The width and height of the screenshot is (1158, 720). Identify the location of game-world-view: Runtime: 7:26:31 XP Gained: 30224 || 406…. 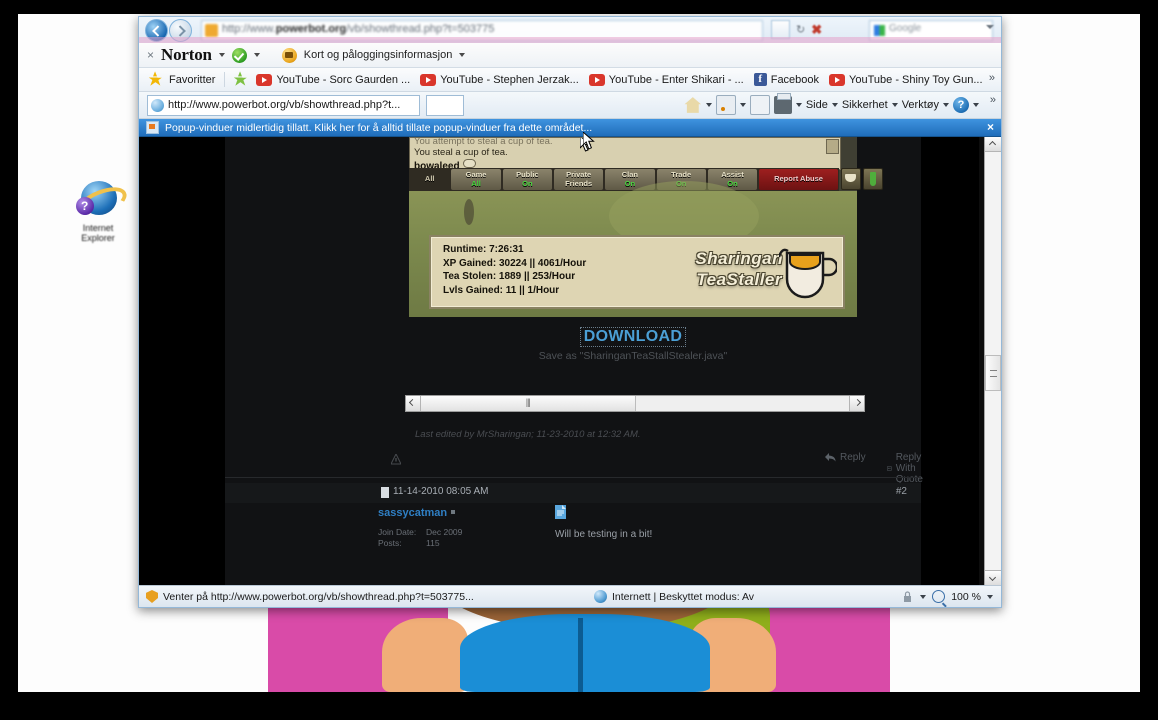
(633, 249).